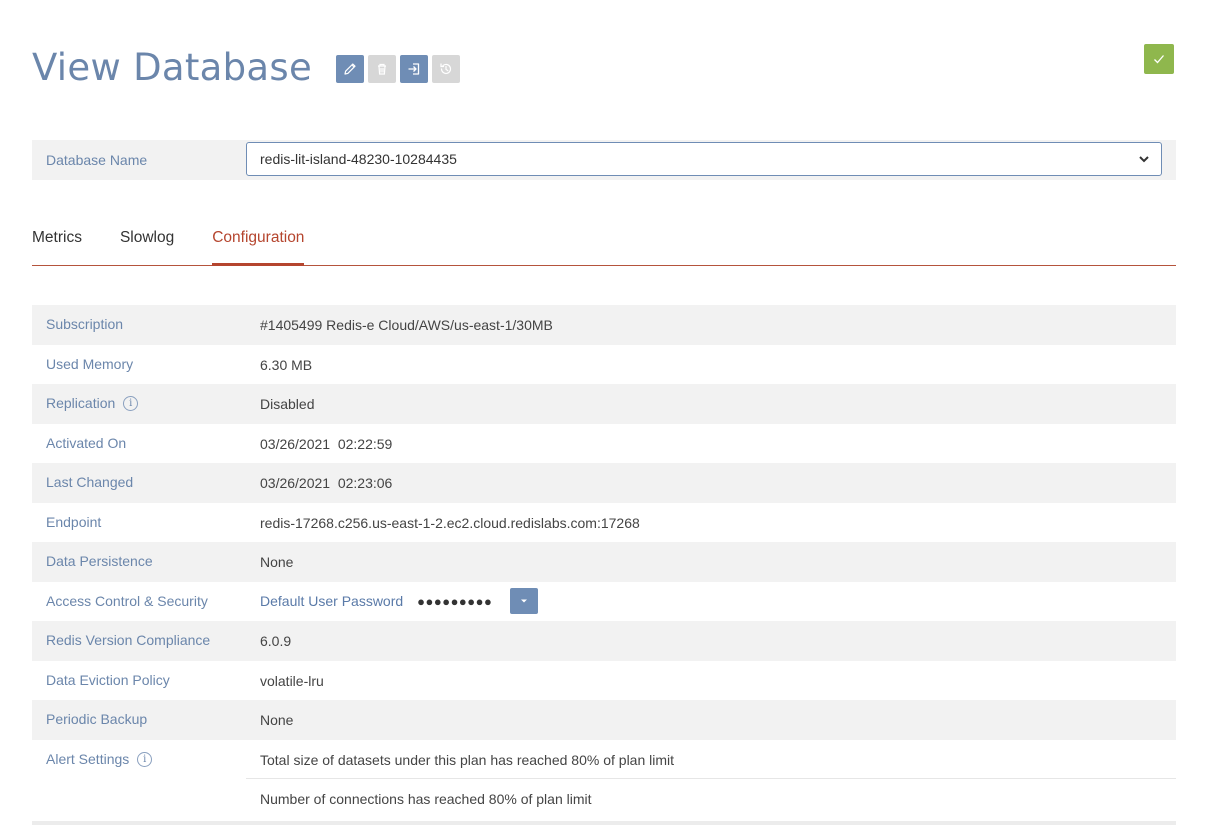 This screenshot has width=1210, height=840. I want to click on database-select-value: redis-lit-island-48230-10284435, so click(358, 159).